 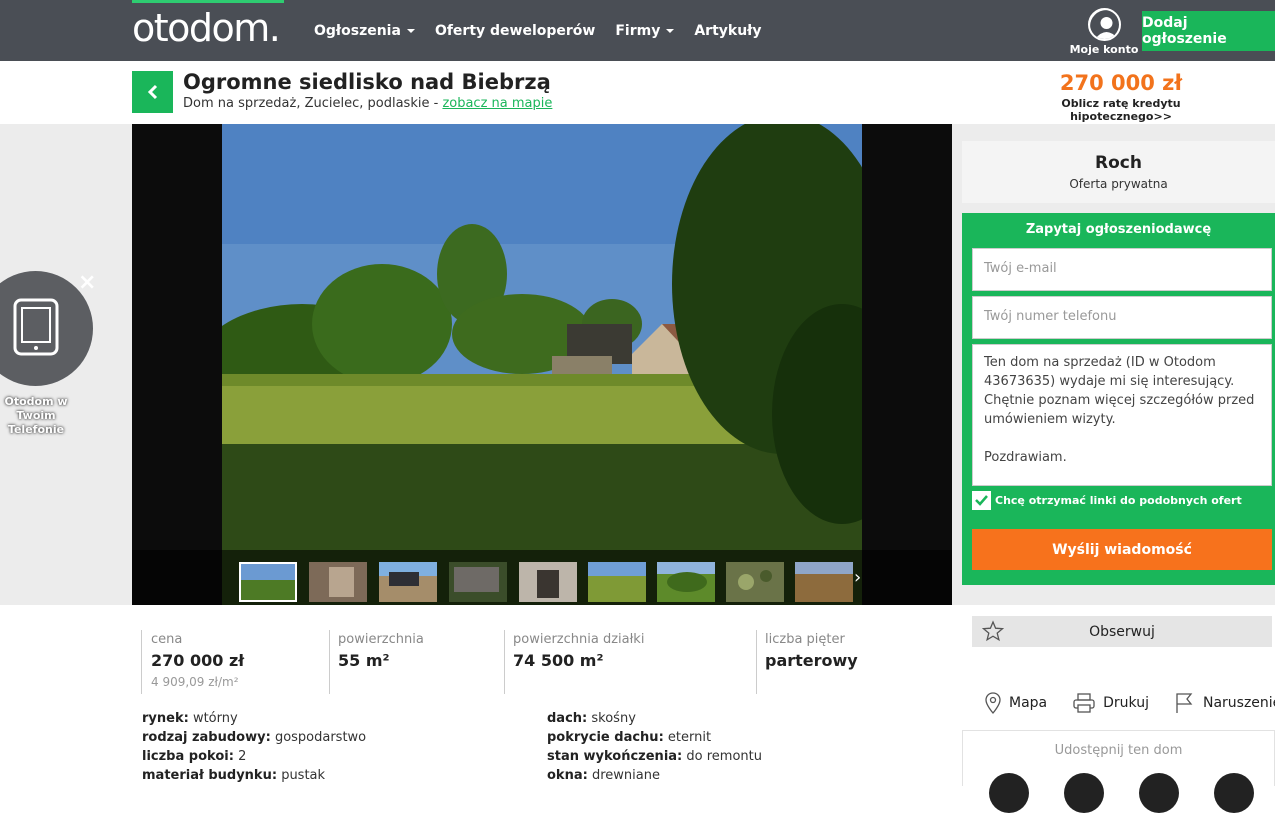 What do you see at coordinates (1159, 793) in the screenshot?
I see `googleplus-share-icon` at bounding box center [1159, 793].